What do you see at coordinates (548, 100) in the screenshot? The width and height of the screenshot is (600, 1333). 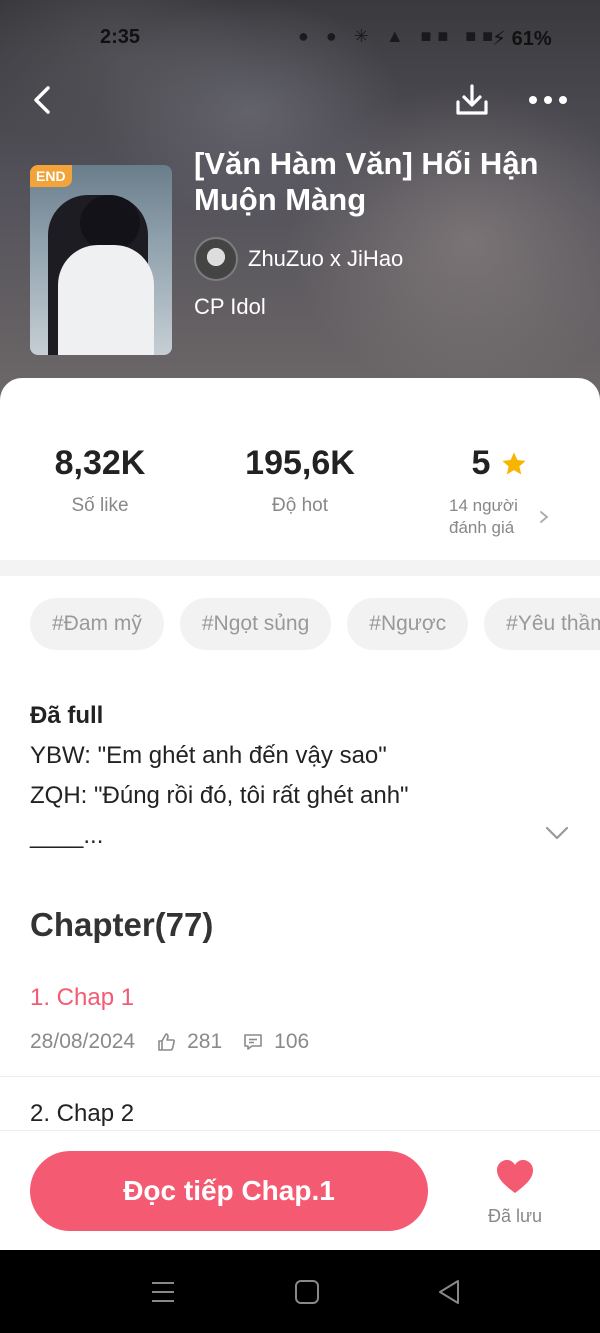 I see `more-options-icon` at bounding box center [548, 100].